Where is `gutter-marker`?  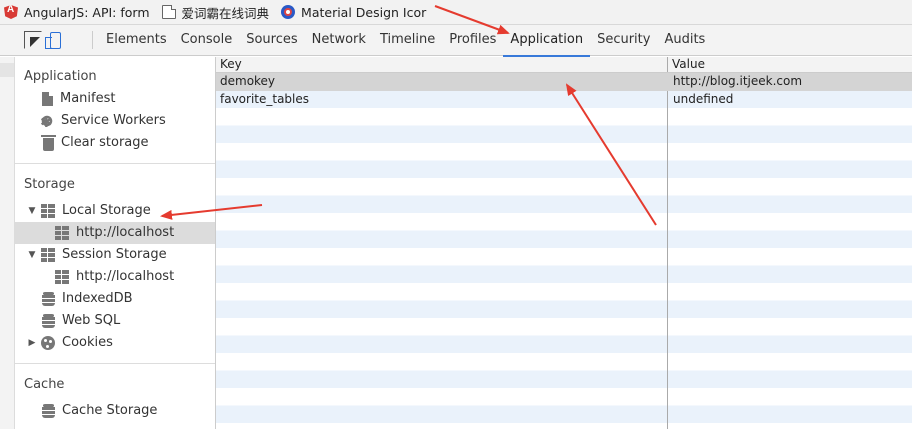 gutter-marker is located at coordinates (7, 70).